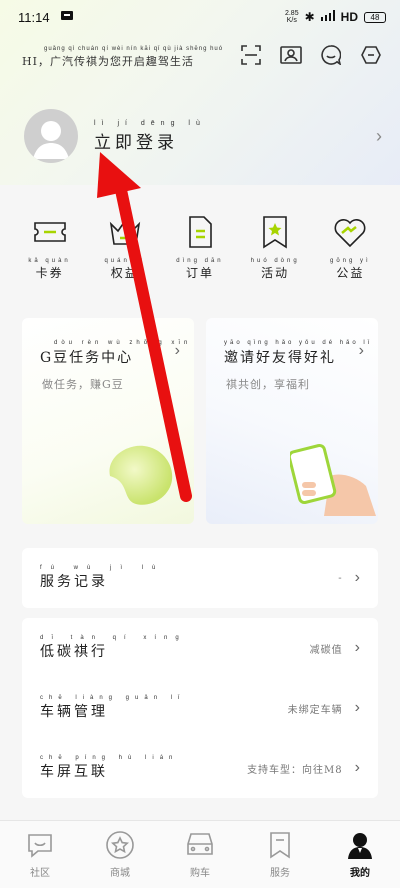  I want to click on network-type: HD, so click(349, 17).